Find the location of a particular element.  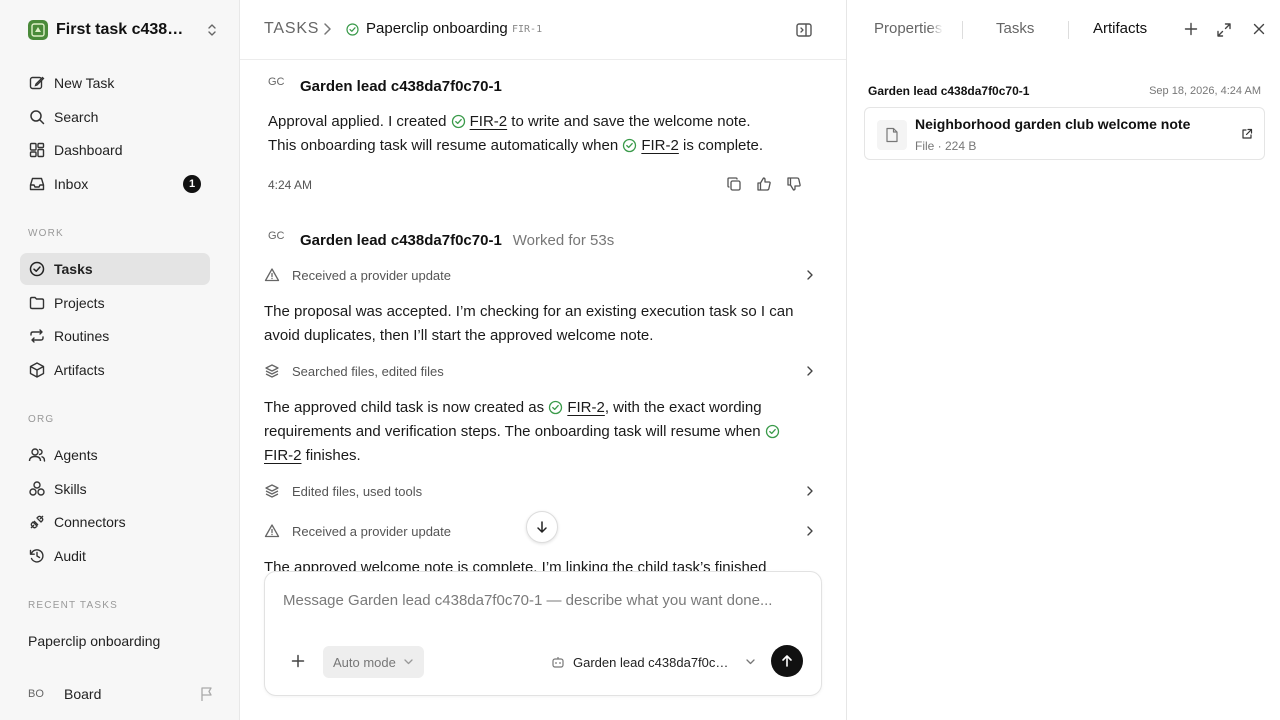

inbox-count-badge: 1 is located at coordinates (192, 184).